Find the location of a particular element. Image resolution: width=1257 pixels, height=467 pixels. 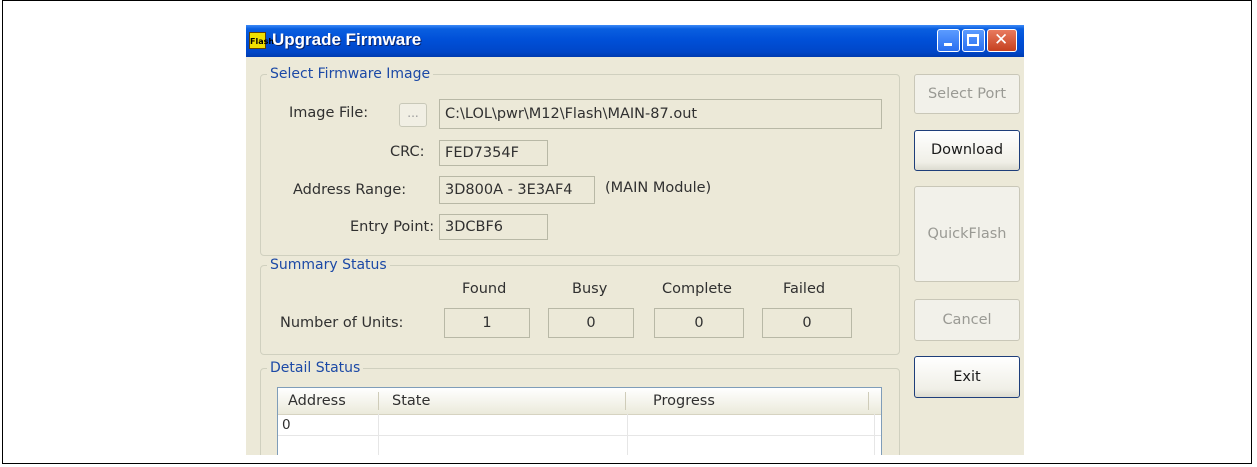

crc-field: FED7354F is located at coordinates (493, 153).